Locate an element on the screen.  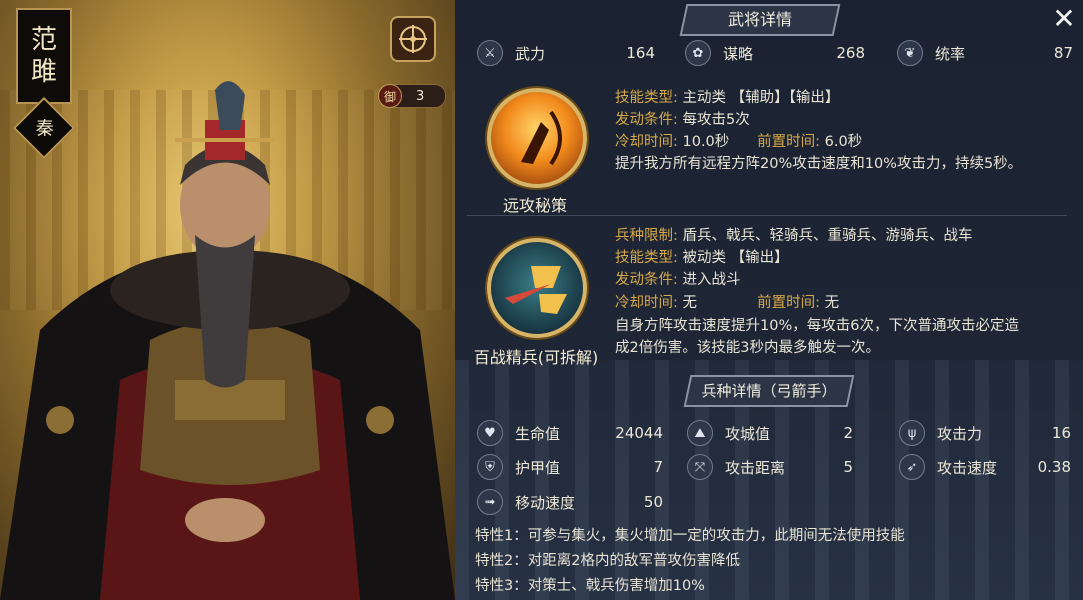
troop-stat-atkspeed: ➶ 攻击速度 0.38 is located at coordinates (985, 467).